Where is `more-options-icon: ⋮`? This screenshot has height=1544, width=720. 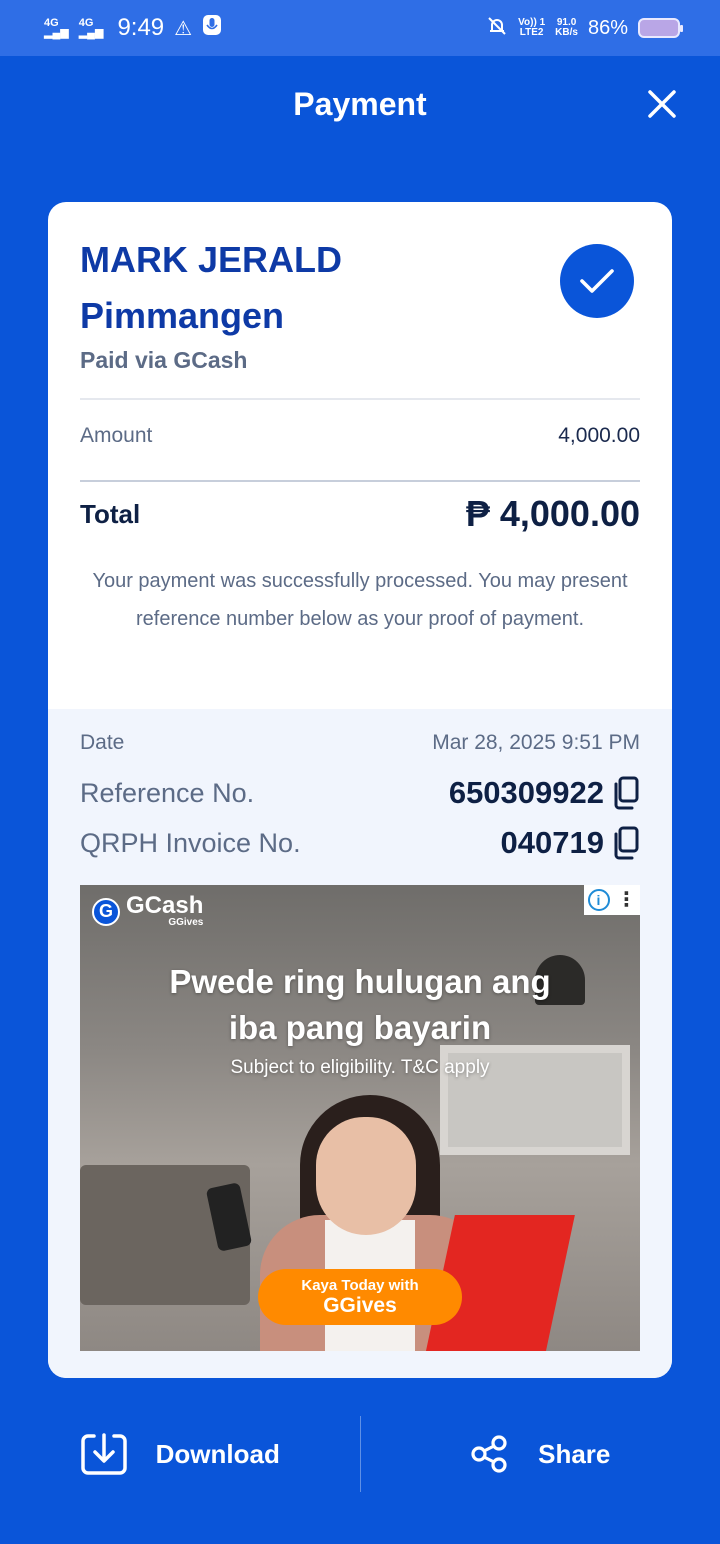
more-options-icon: ⋮ is located at coordinates (627, 900).